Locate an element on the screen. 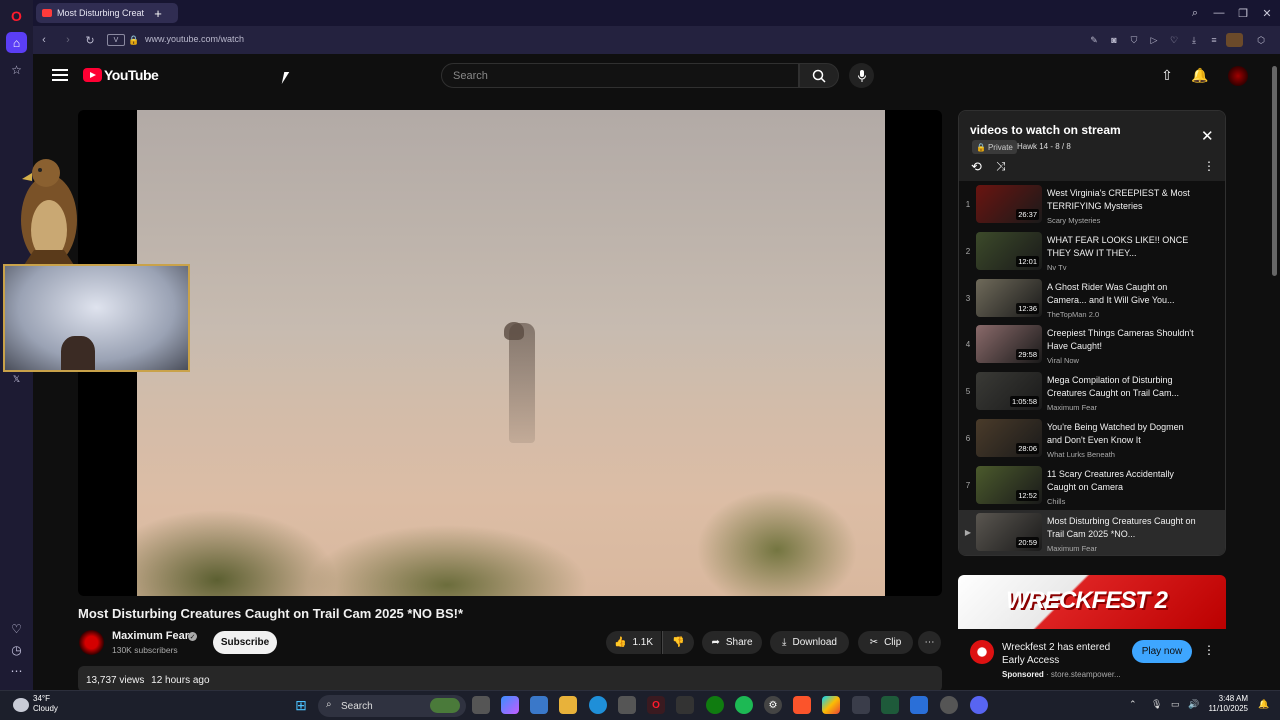 The width and height of the screenshot is (1280, 720). playlist-item-thumbnail: 20:59 is located at coordinates (1009, 531).